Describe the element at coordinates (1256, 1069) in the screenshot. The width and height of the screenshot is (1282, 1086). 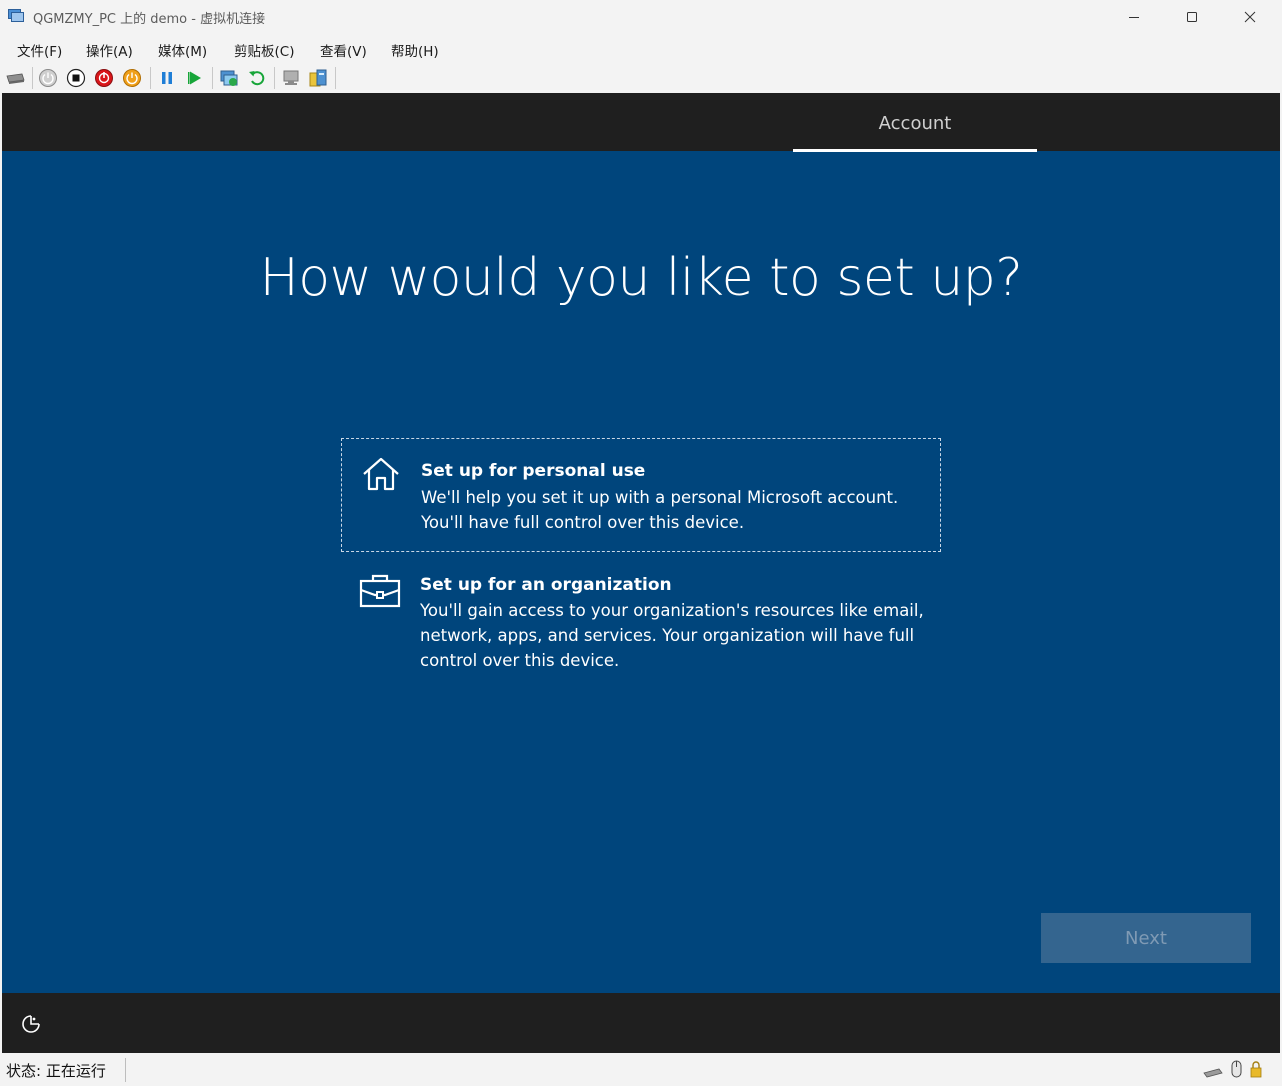
I see `lock-icon` at that location.